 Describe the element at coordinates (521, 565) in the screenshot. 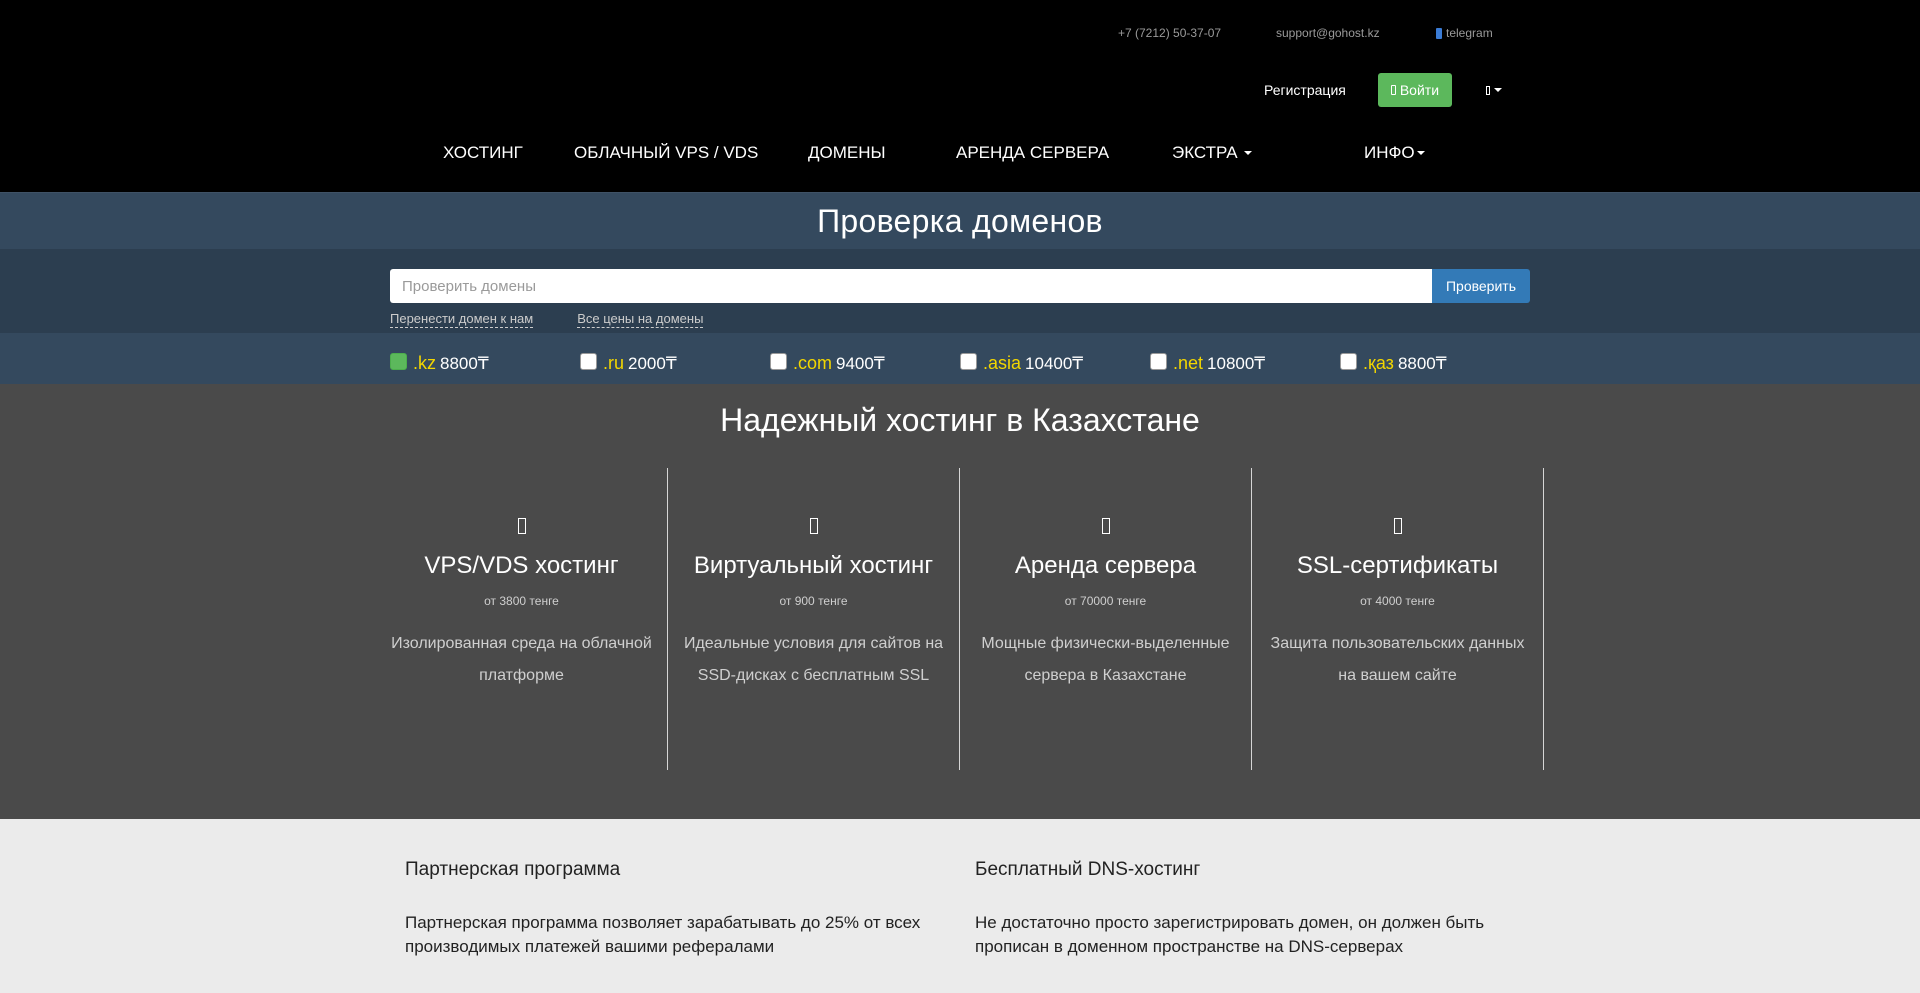

I see `service-title: VPS/VDS хостинг` at that location.